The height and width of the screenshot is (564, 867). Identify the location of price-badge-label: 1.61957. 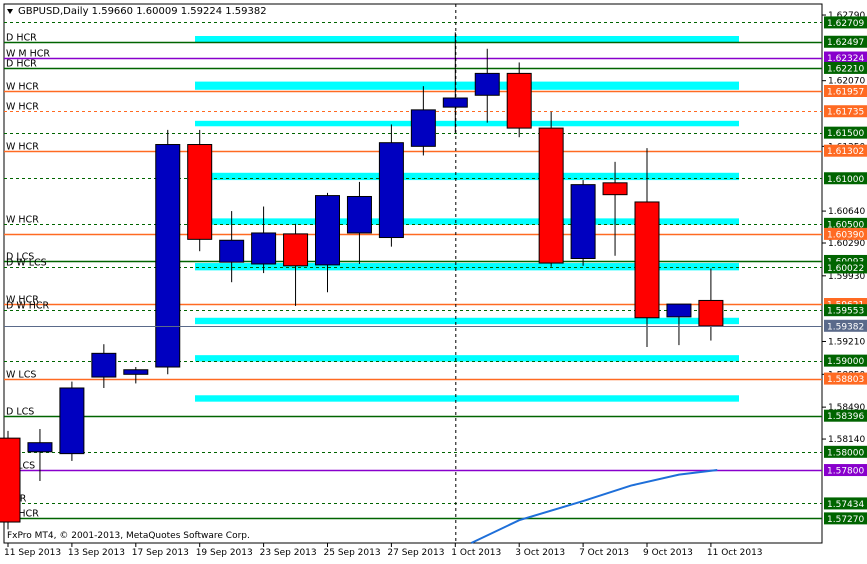
(845, 92).